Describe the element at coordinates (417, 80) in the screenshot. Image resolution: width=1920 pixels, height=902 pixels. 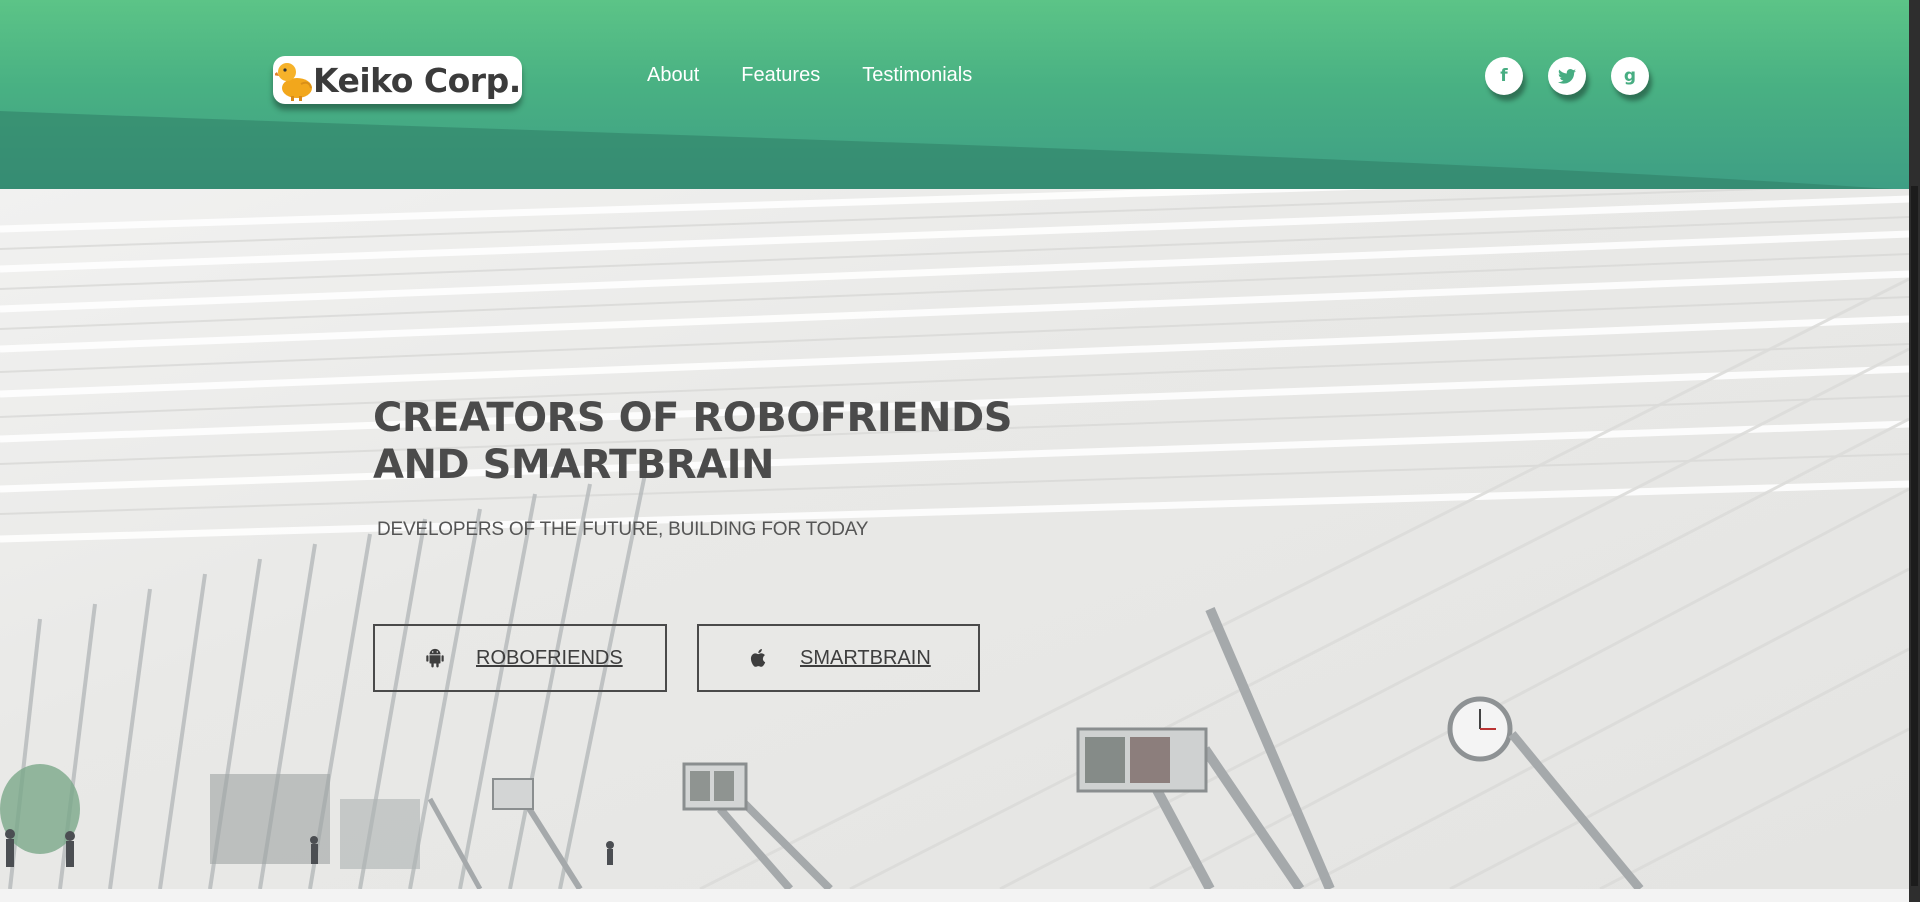
I see `logo-text: Keiko Corp.` at that location.